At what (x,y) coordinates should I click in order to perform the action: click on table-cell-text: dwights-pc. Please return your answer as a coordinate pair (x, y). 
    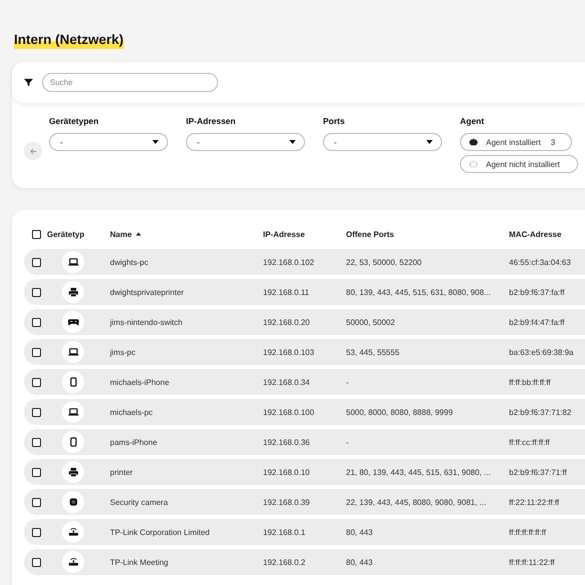
    Looking at the image, I should click on (130, 262).